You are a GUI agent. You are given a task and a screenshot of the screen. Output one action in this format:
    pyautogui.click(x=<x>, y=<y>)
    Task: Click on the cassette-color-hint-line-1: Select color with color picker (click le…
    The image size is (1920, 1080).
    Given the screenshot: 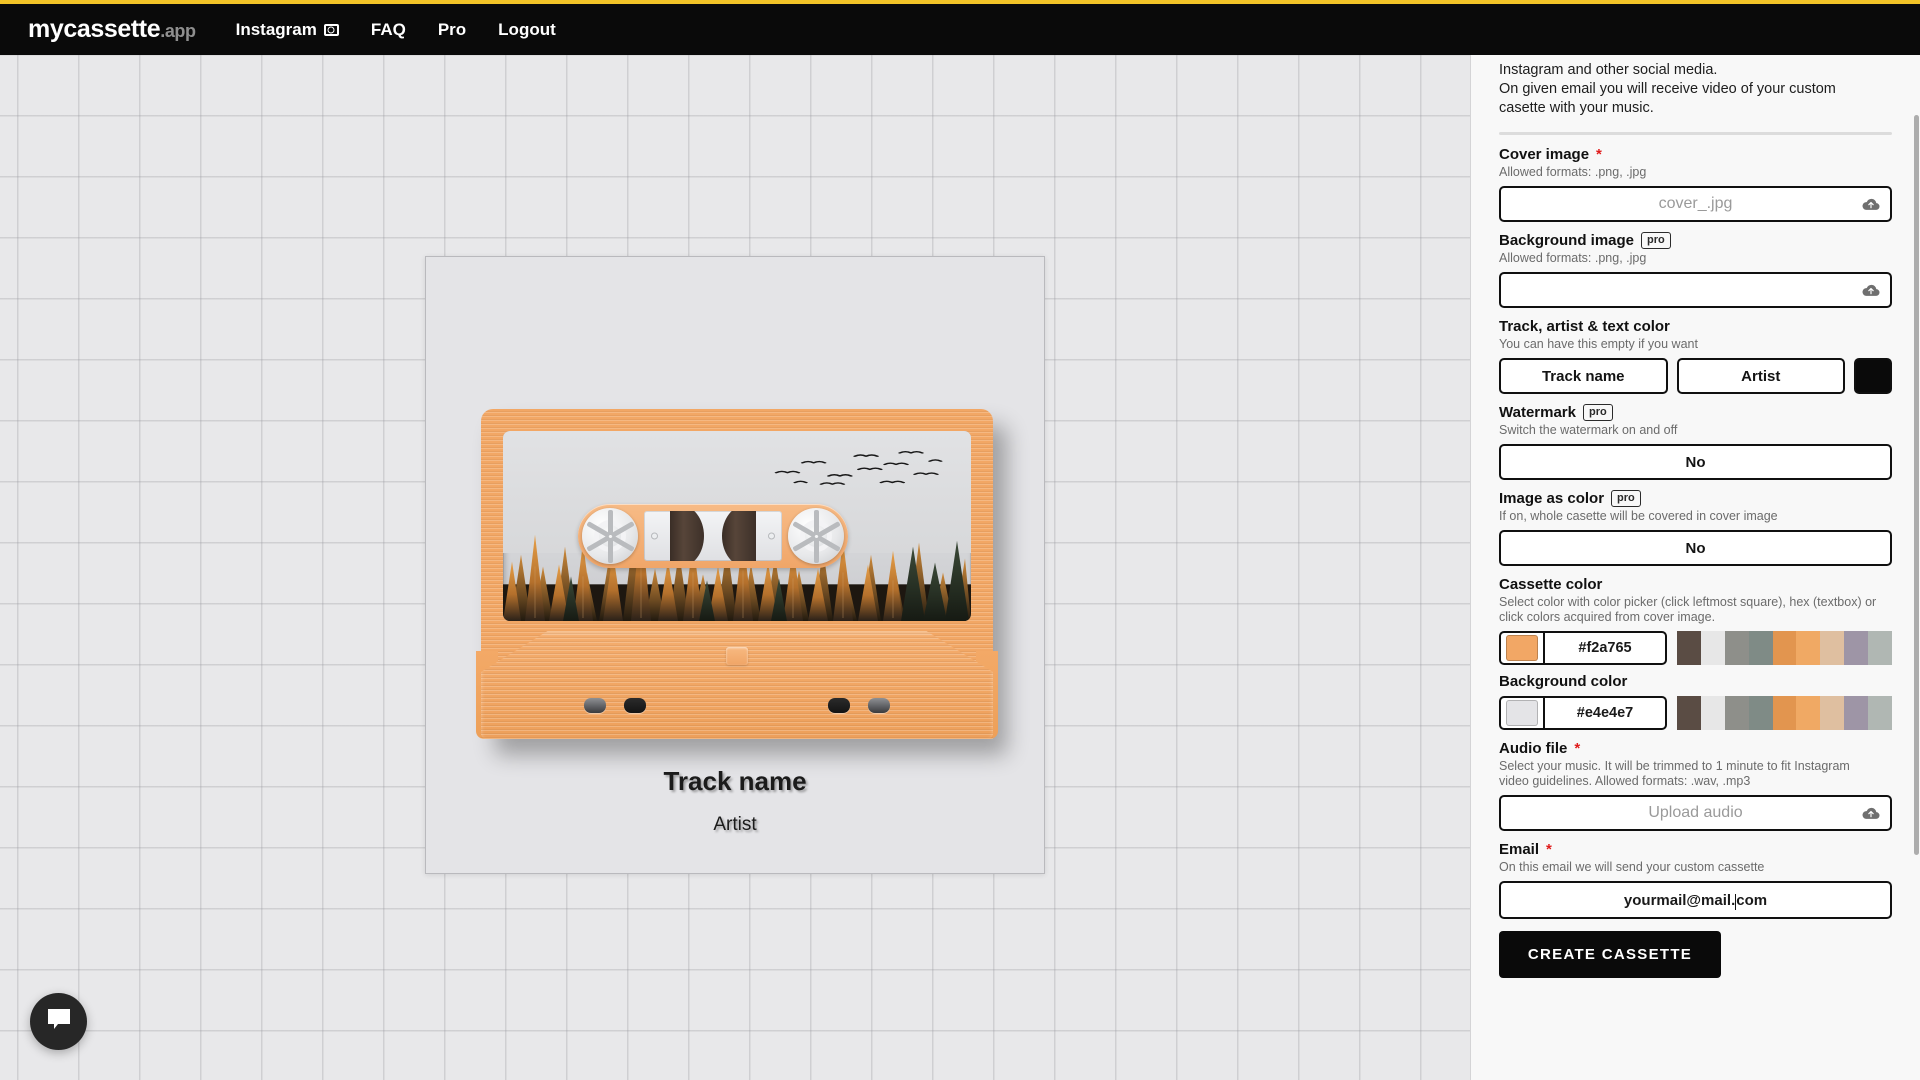 What is the action you would take?
    pyautogui.click(x=1688, y=602)
    